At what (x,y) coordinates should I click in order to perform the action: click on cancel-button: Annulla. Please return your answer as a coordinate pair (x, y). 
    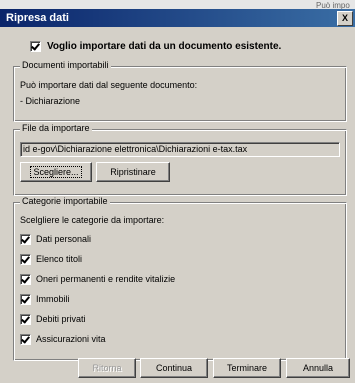
    Looking at the image, I should click on (318, 368).